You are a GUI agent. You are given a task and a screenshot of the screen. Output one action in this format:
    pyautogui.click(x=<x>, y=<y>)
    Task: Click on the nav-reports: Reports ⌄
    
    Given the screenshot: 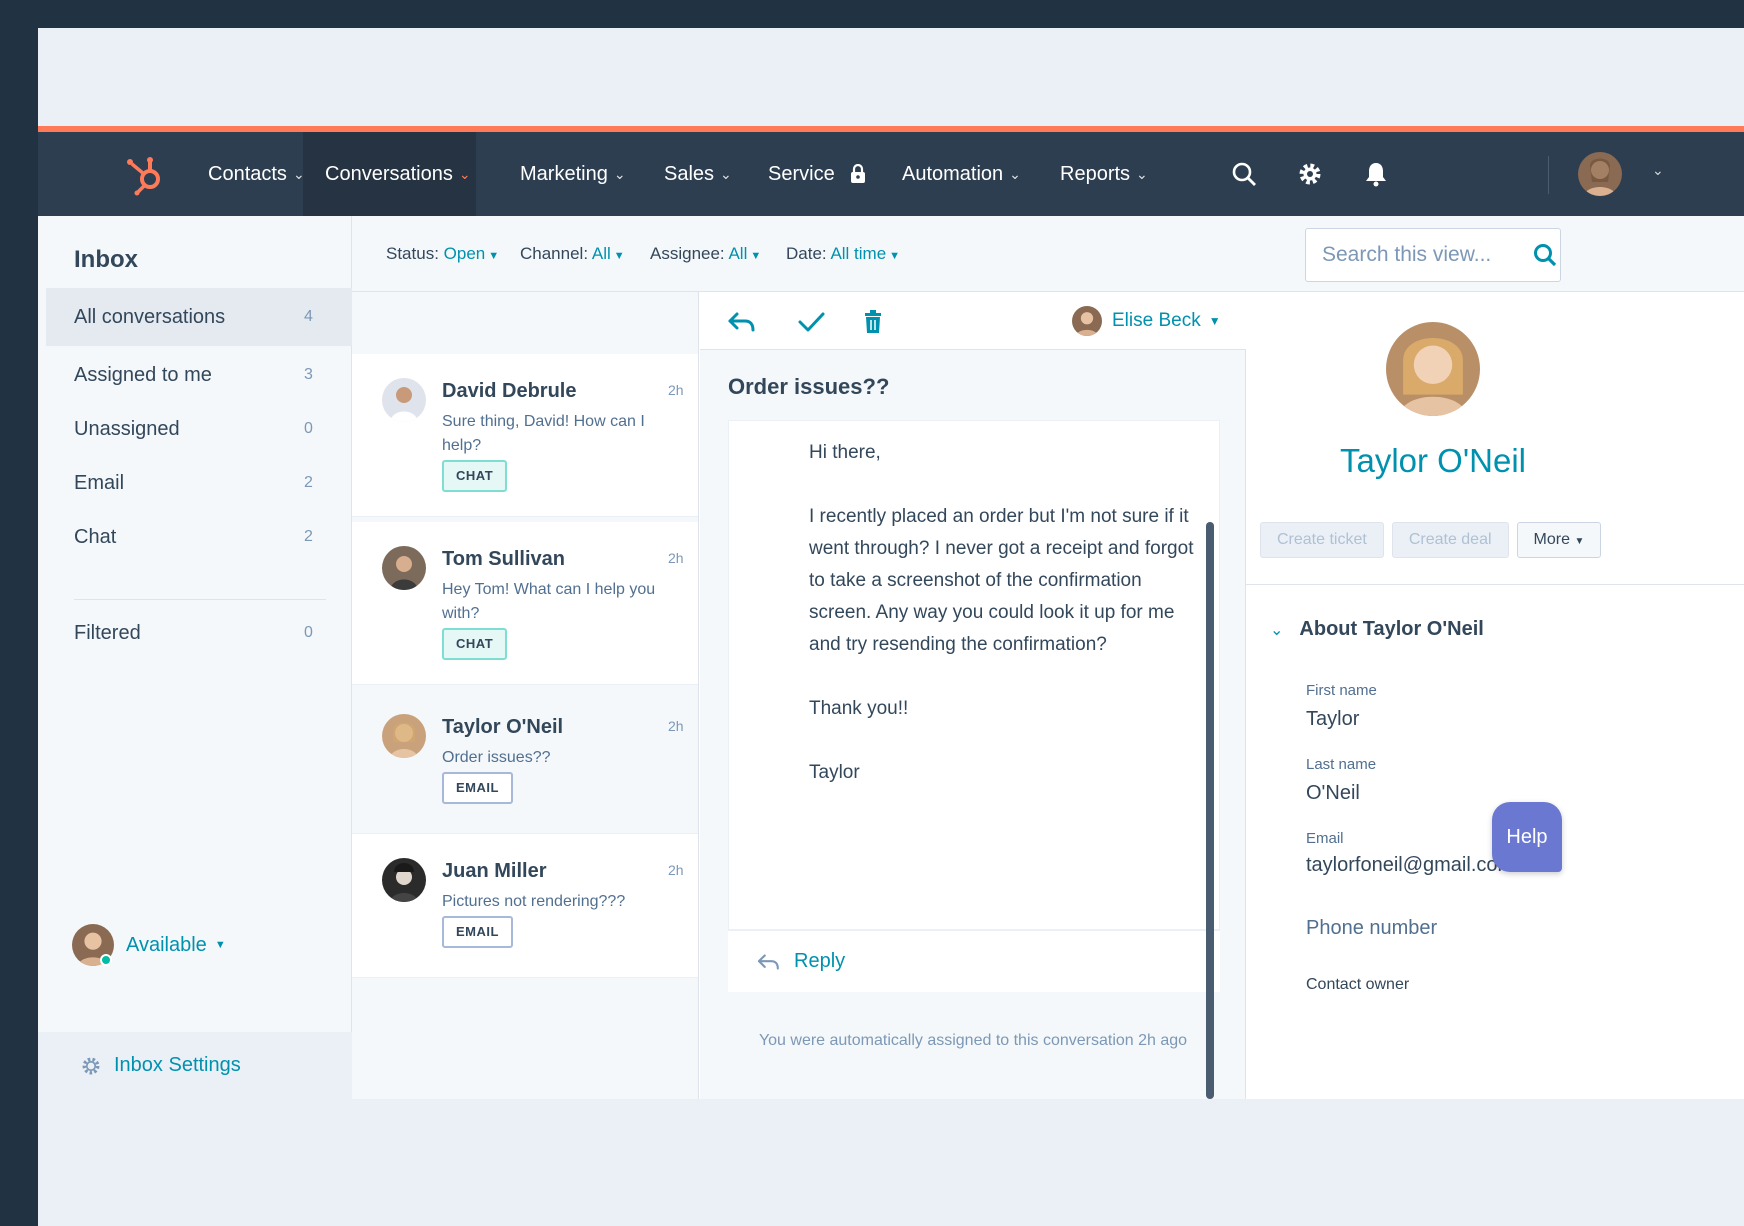 What is the action you would take?
    pyautogui.click(x=1104, y=174)
    